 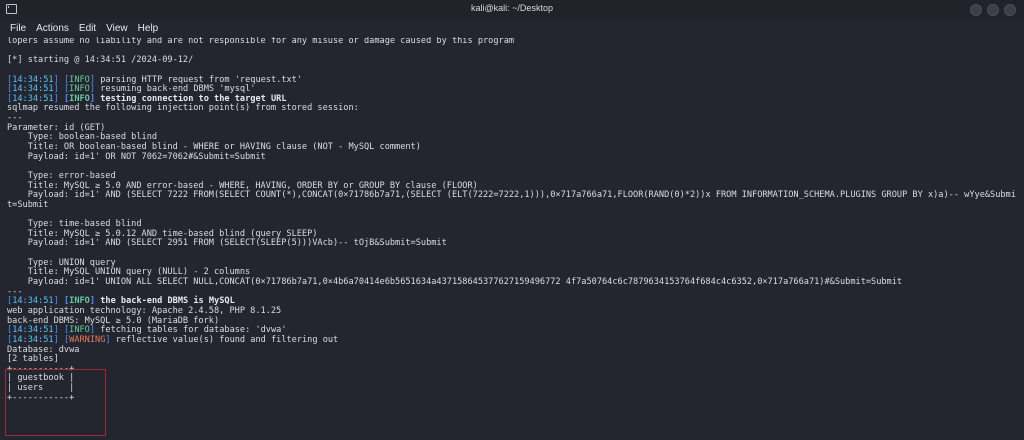 What do you see at coordinates (512, 28) in the screenshot?
I see `menu-bar: File Actions Edit View Help` at bounding box center [512, 28].